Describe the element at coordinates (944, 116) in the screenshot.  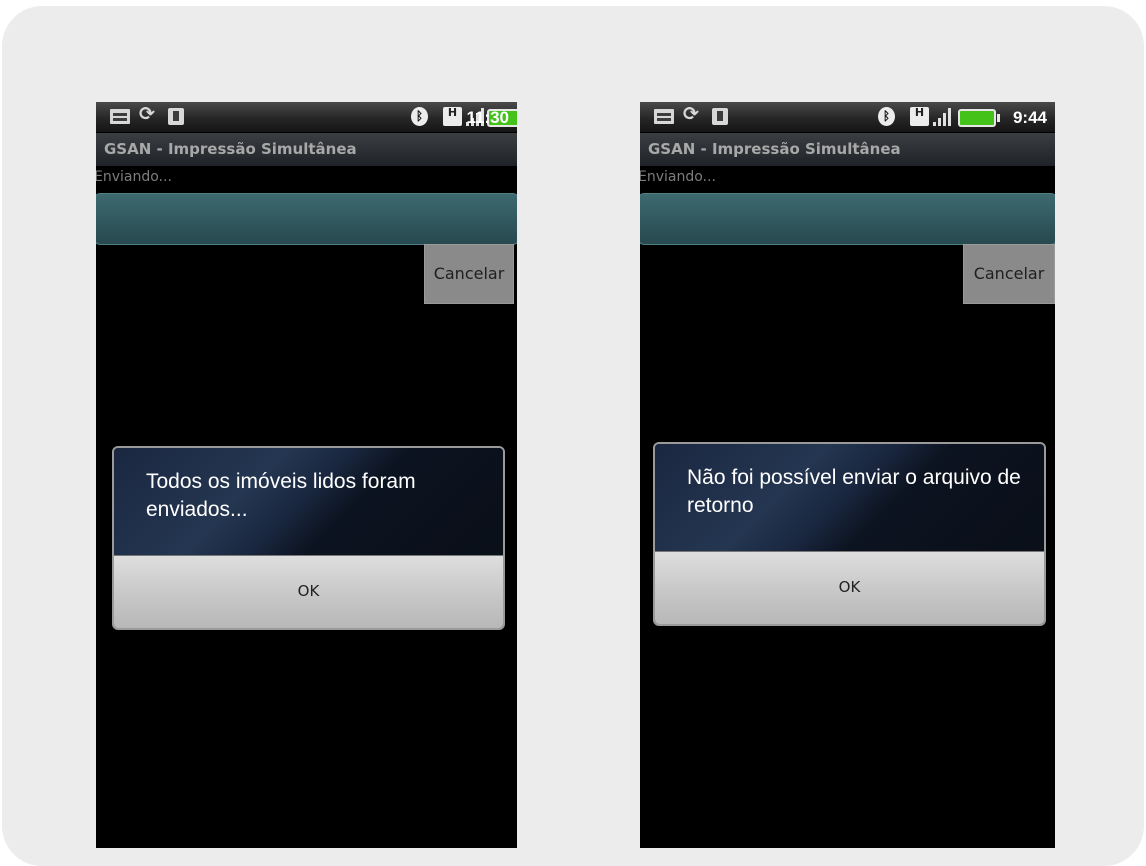
I see `signal-icon` at that location.